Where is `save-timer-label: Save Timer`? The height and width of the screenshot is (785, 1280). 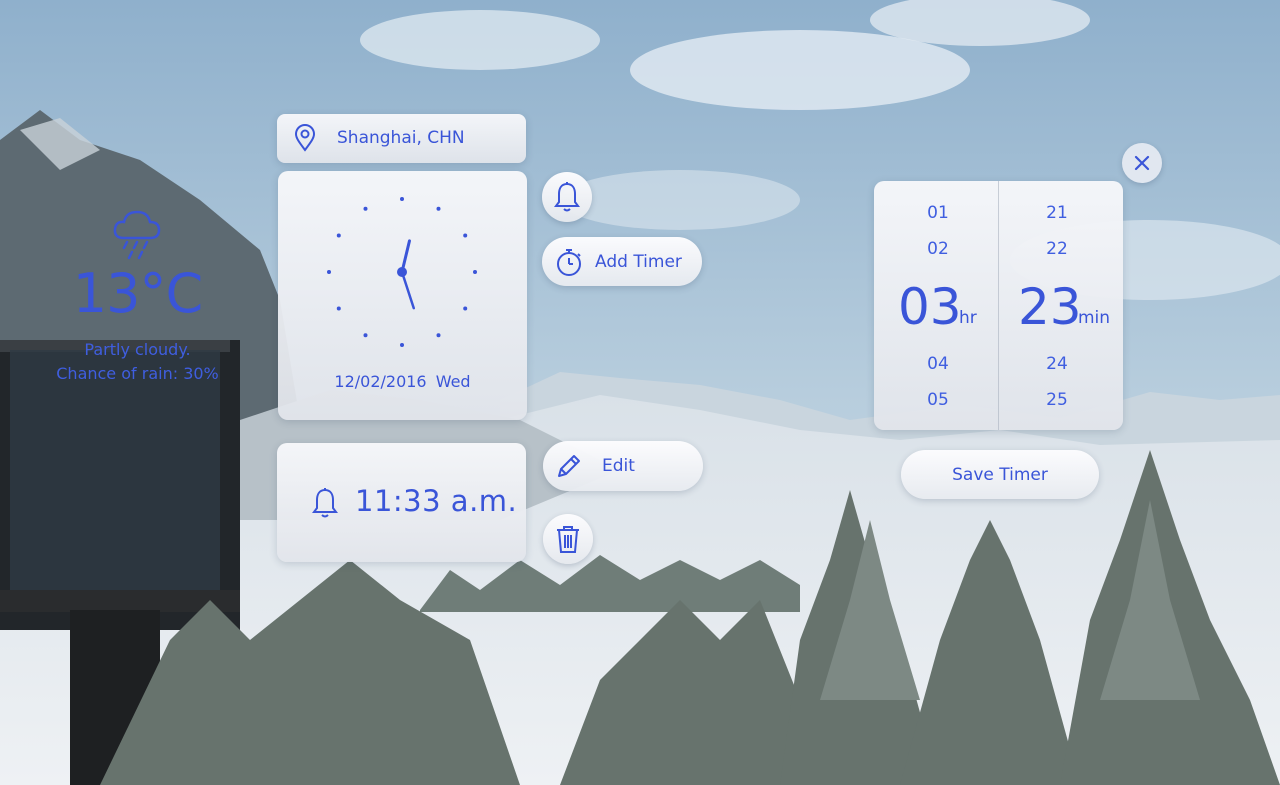 save-timer-label: Save Timer is located at coordinates (1000, 474).